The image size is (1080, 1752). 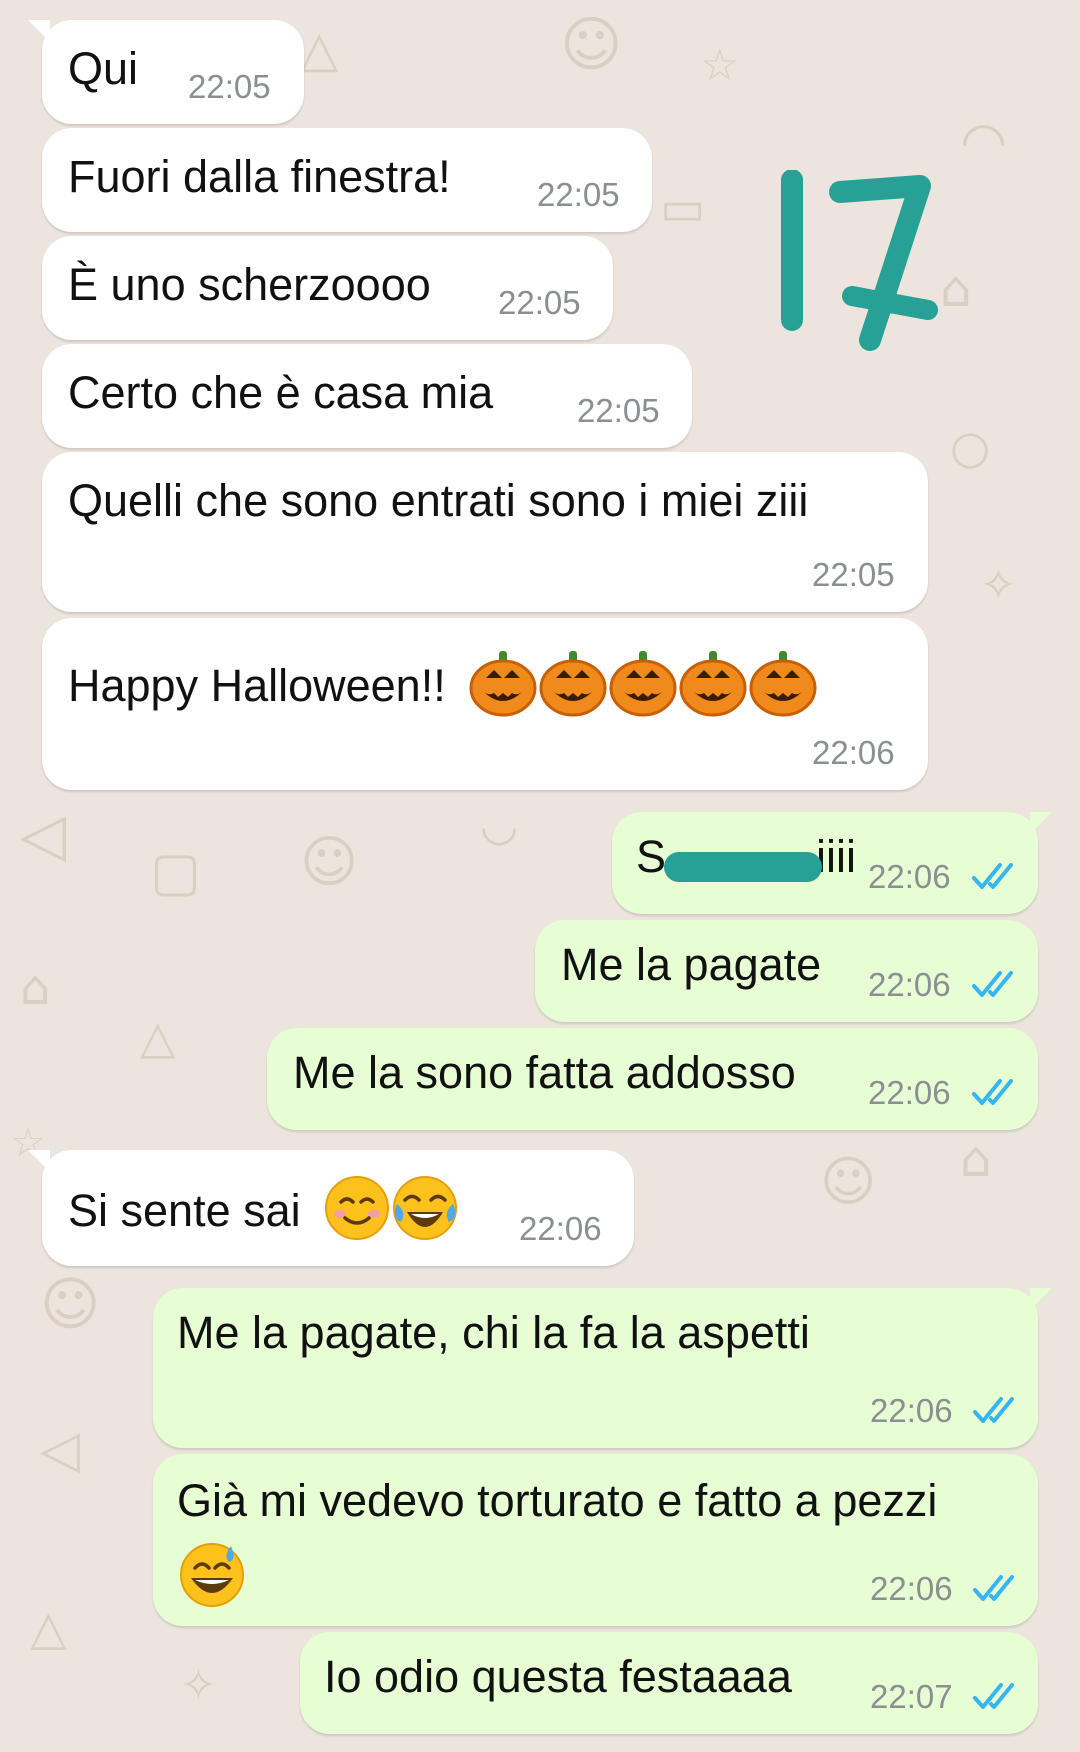 What do you see at coordinates (499, 825) in the screenshot?
I see `cat-doodle: ◡` at bounding box center [499, 825].